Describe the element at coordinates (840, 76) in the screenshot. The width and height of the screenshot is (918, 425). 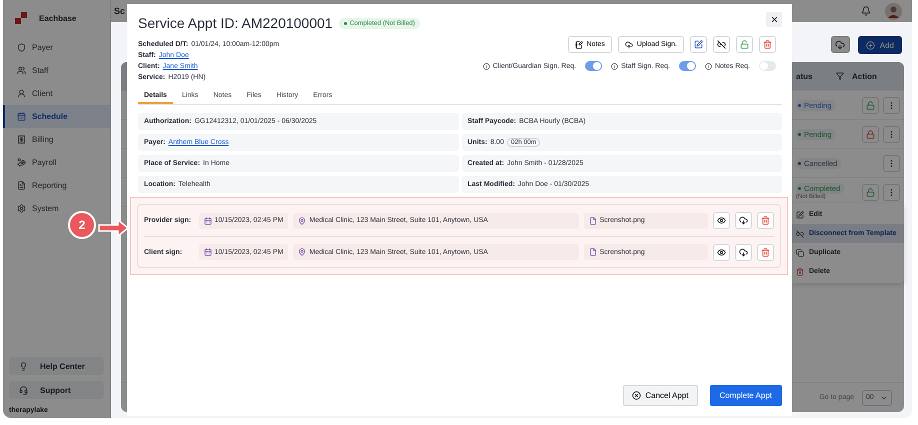
I see `filter-icon` at that location.